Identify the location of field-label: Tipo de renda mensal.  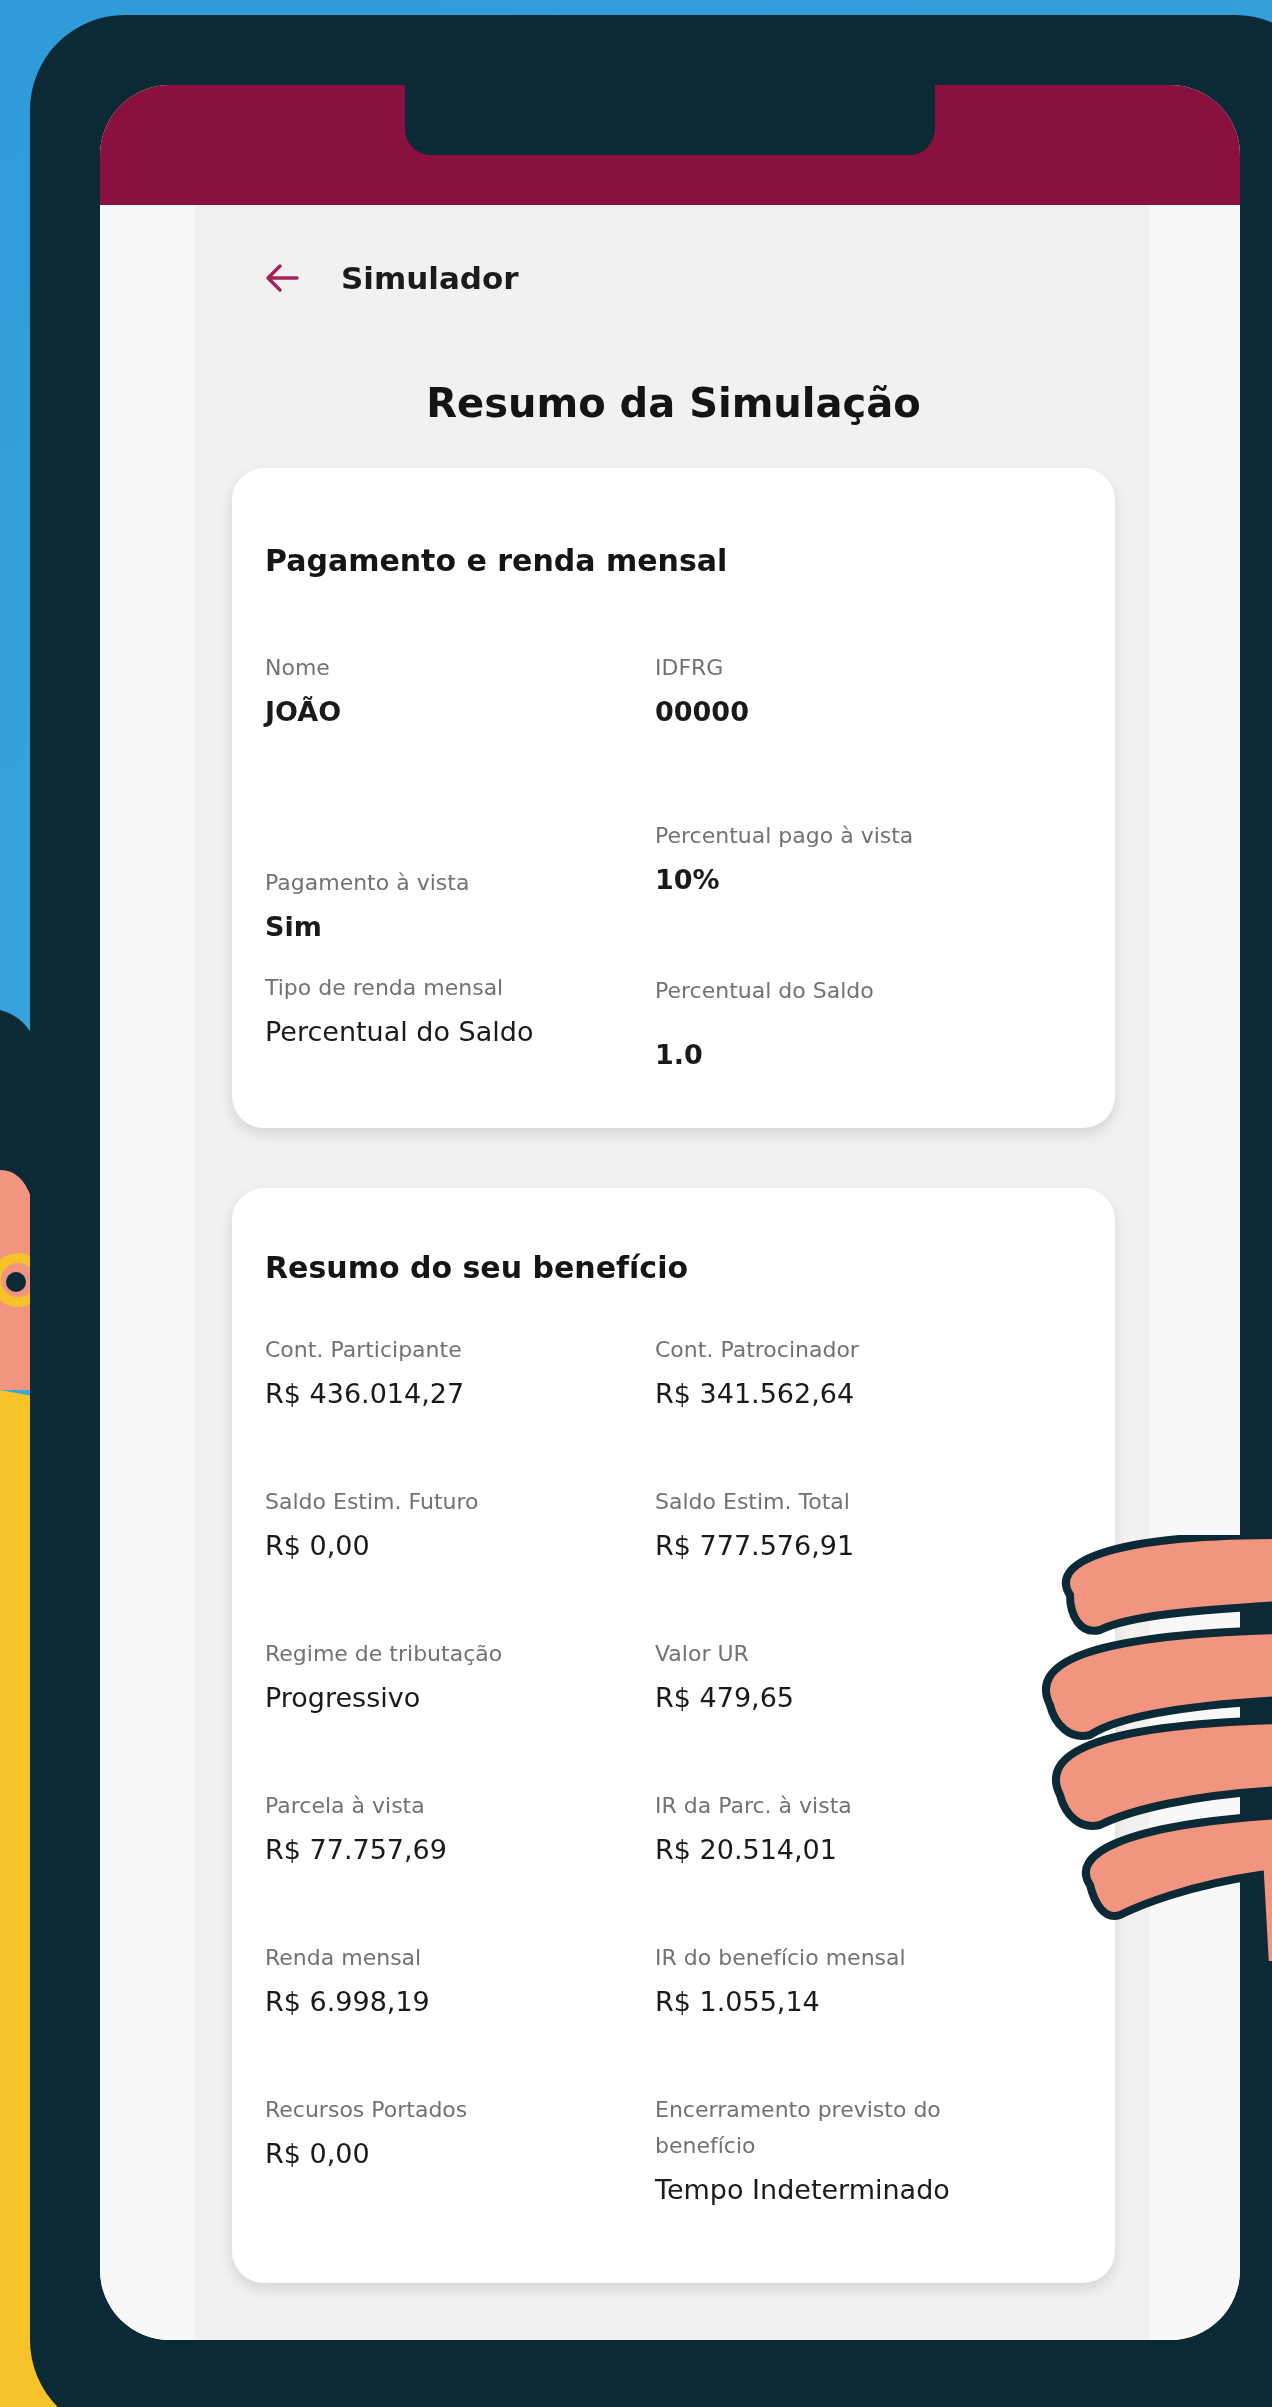
(385, 988).